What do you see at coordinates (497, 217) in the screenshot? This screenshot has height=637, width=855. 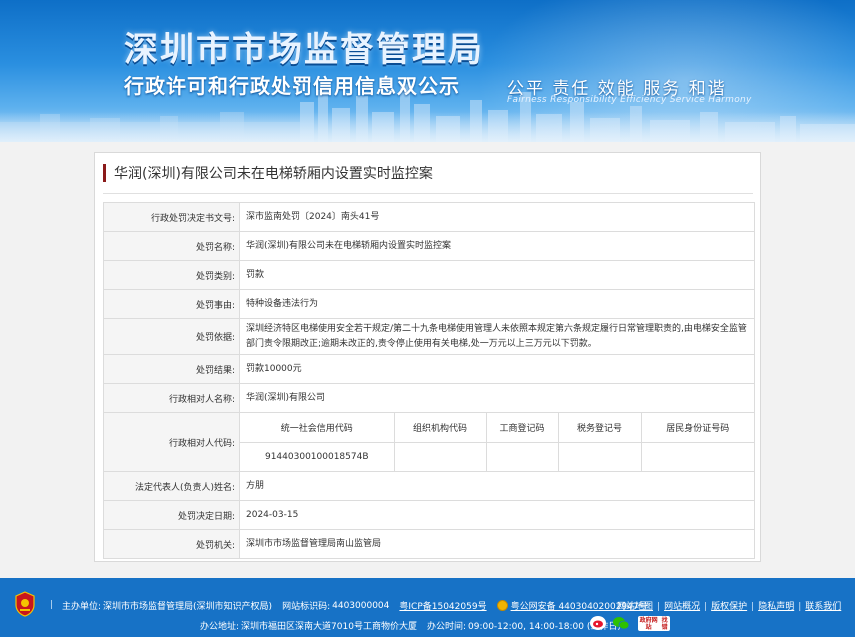 I see `decision-number: 深市监南处罚〔2024〕南头41号` at bounding box center [497, 217].